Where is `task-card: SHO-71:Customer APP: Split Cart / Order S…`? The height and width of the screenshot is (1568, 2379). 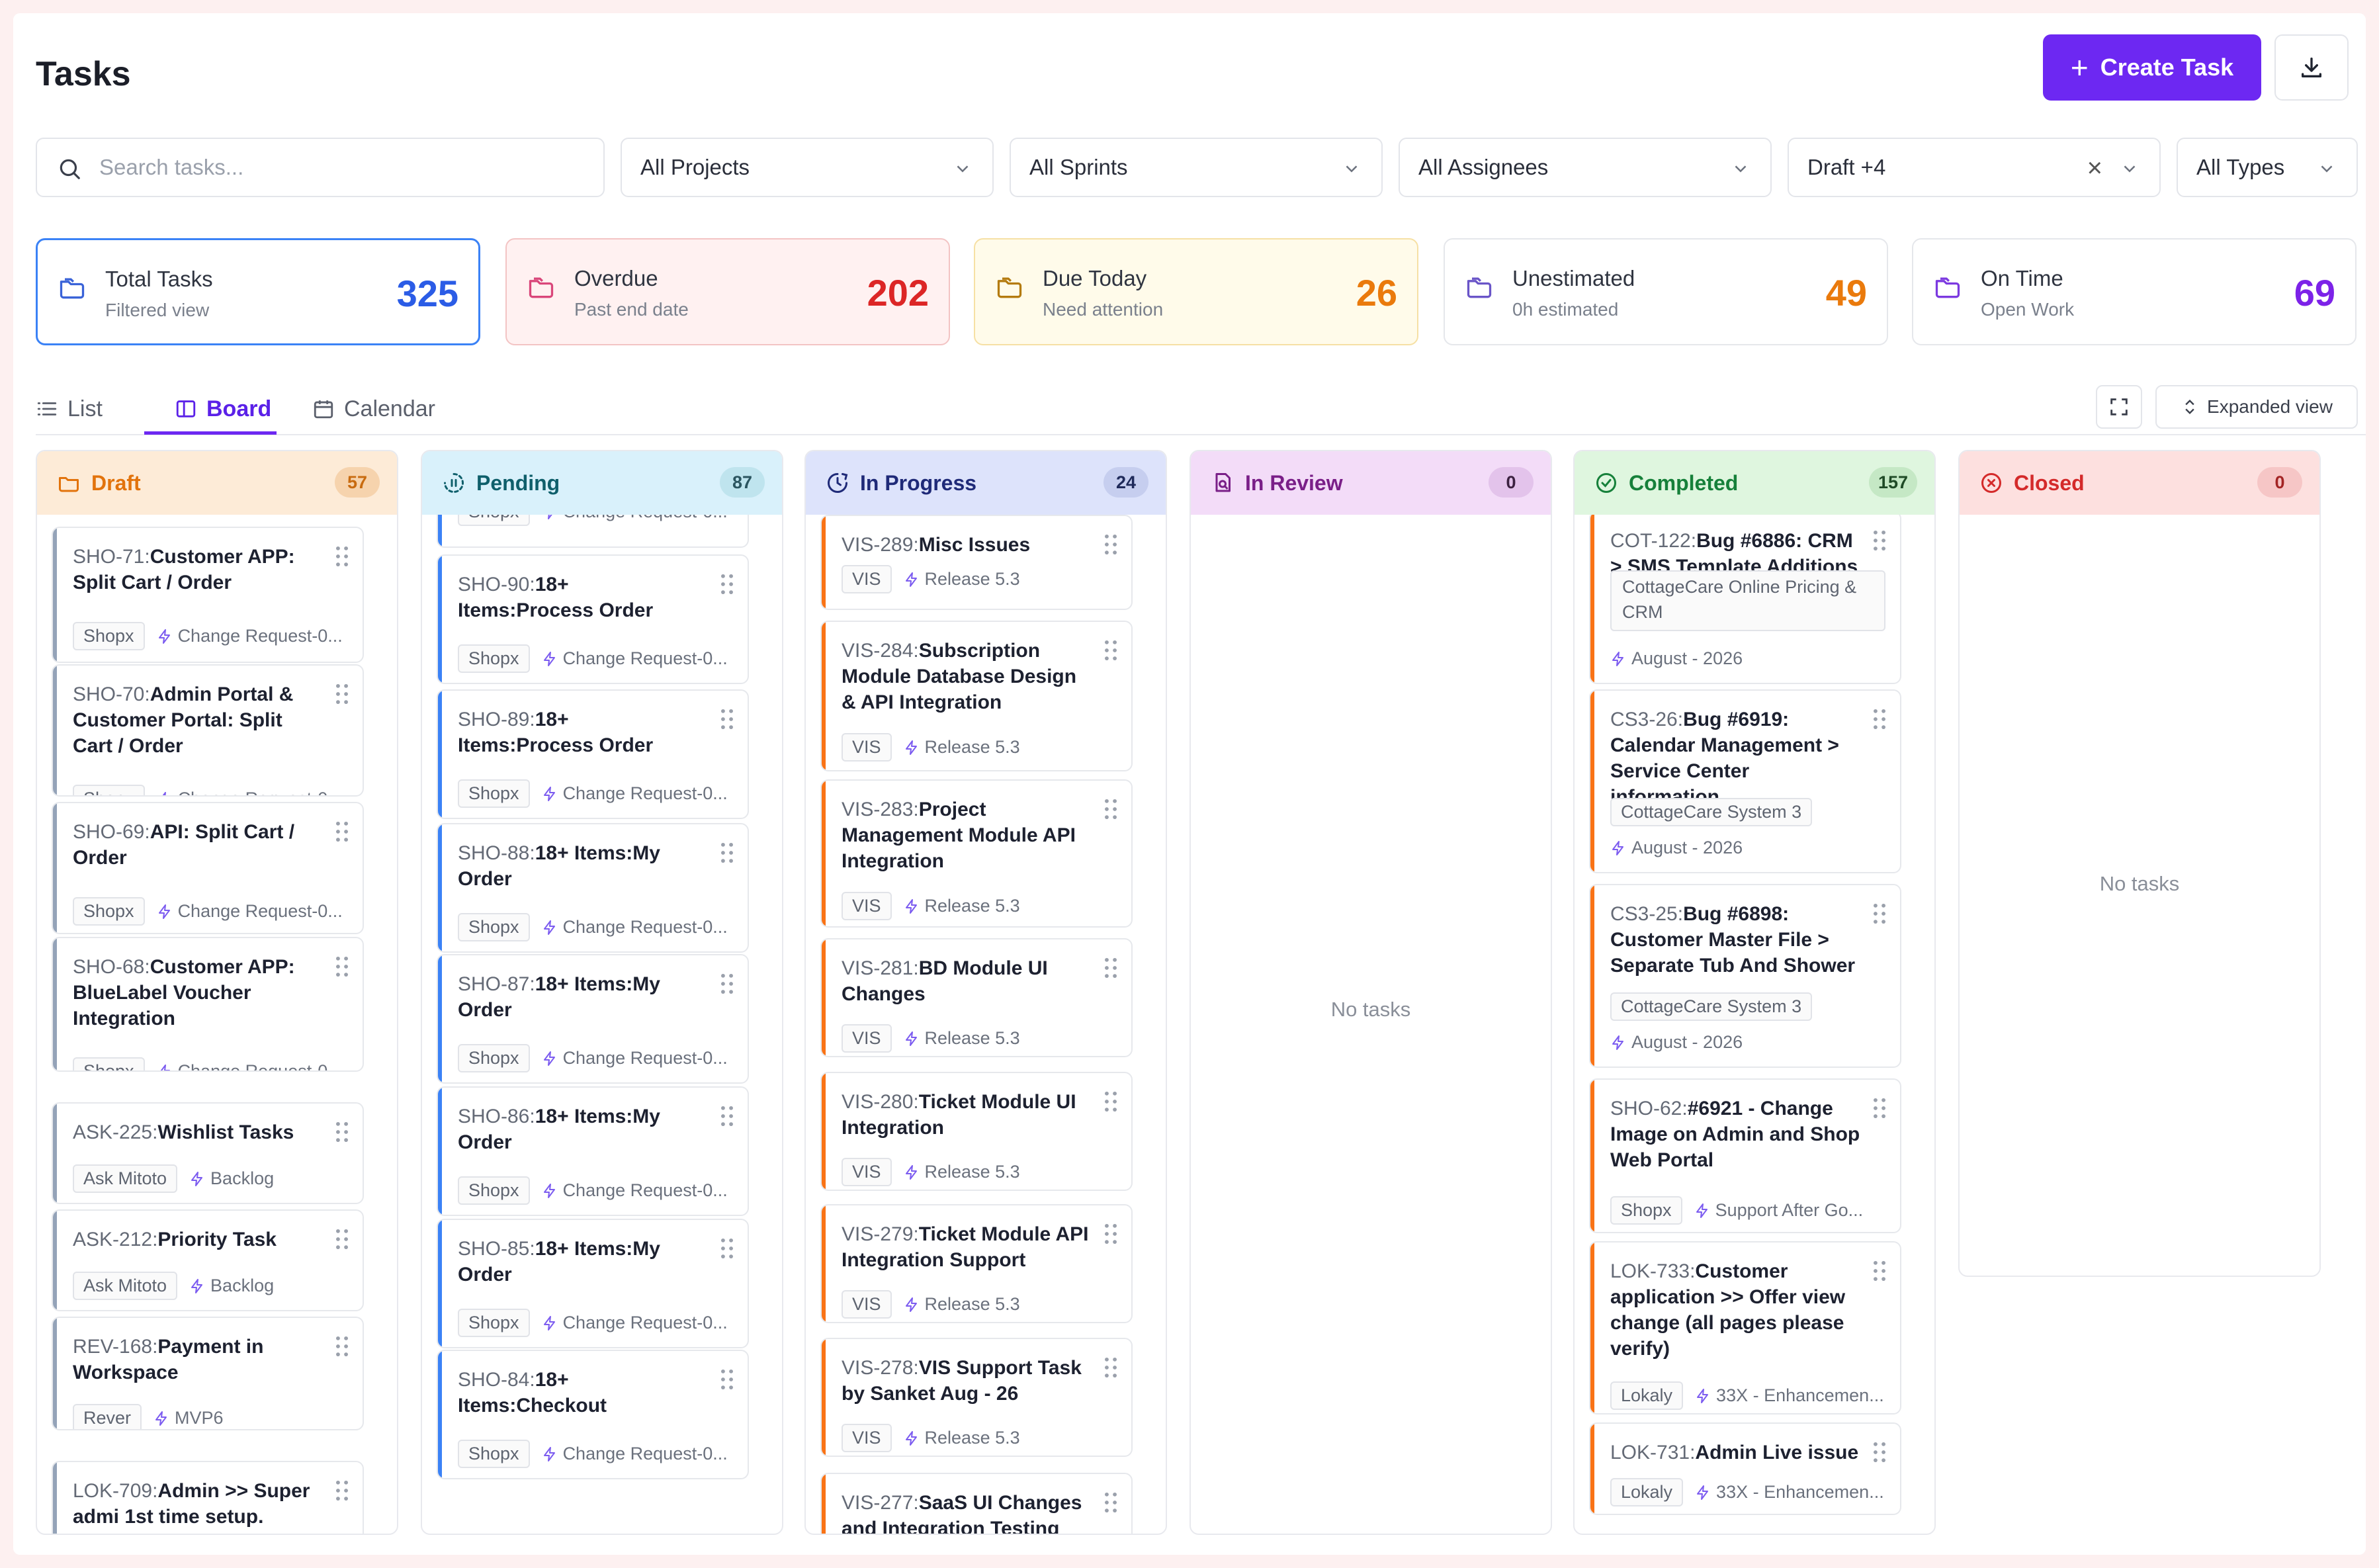
task-card: SHO-71:Customer APP: Split Cart / Order S… is located at coordinates (208, 595).